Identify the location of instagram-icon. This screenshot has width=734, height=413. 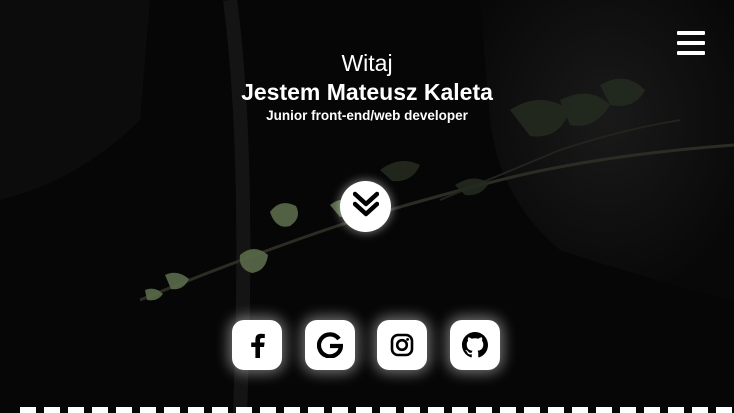
(402, 345).